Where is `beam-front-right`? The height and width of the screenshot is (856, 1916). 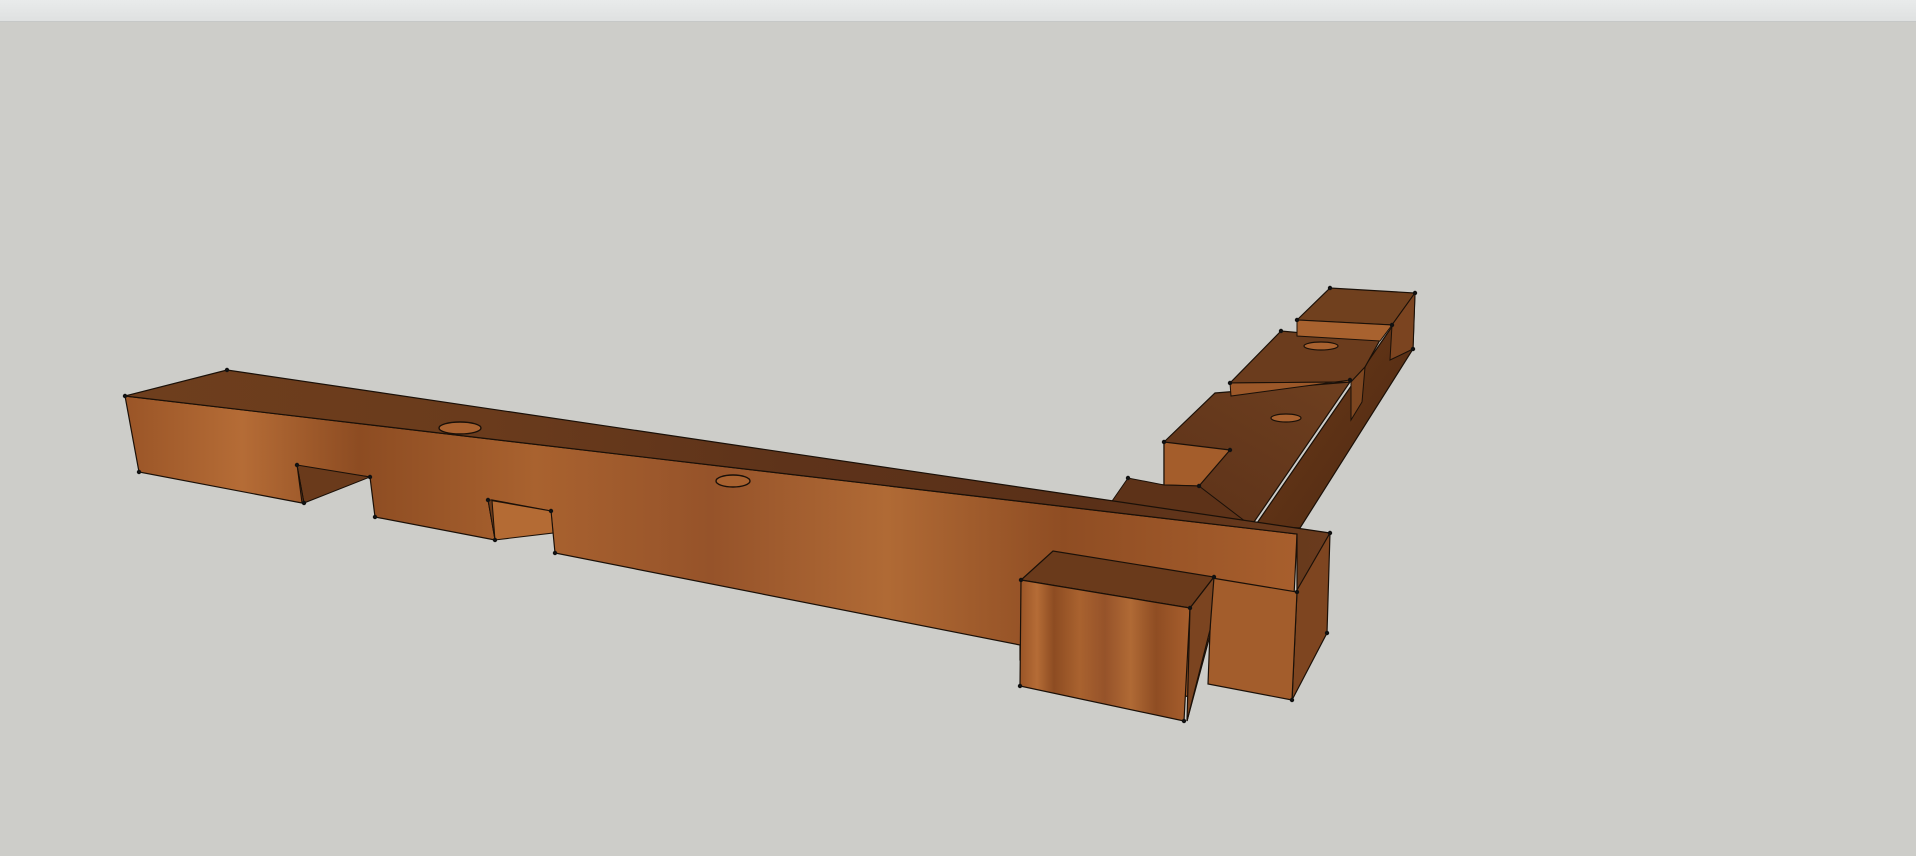 beam-front-right is located at coordinates (1252, 639).